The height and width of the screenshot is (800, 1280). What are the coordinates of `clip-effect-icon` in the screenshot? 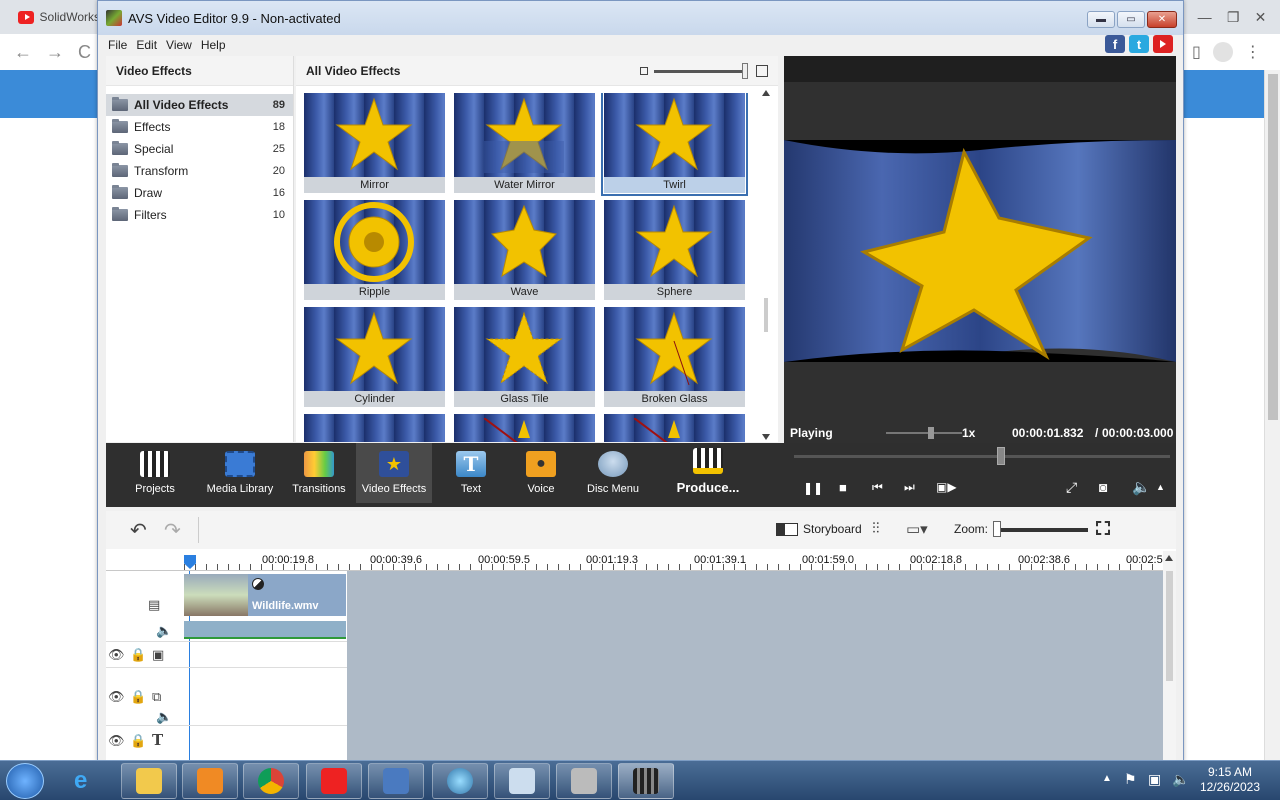 It's located at (258, 584).